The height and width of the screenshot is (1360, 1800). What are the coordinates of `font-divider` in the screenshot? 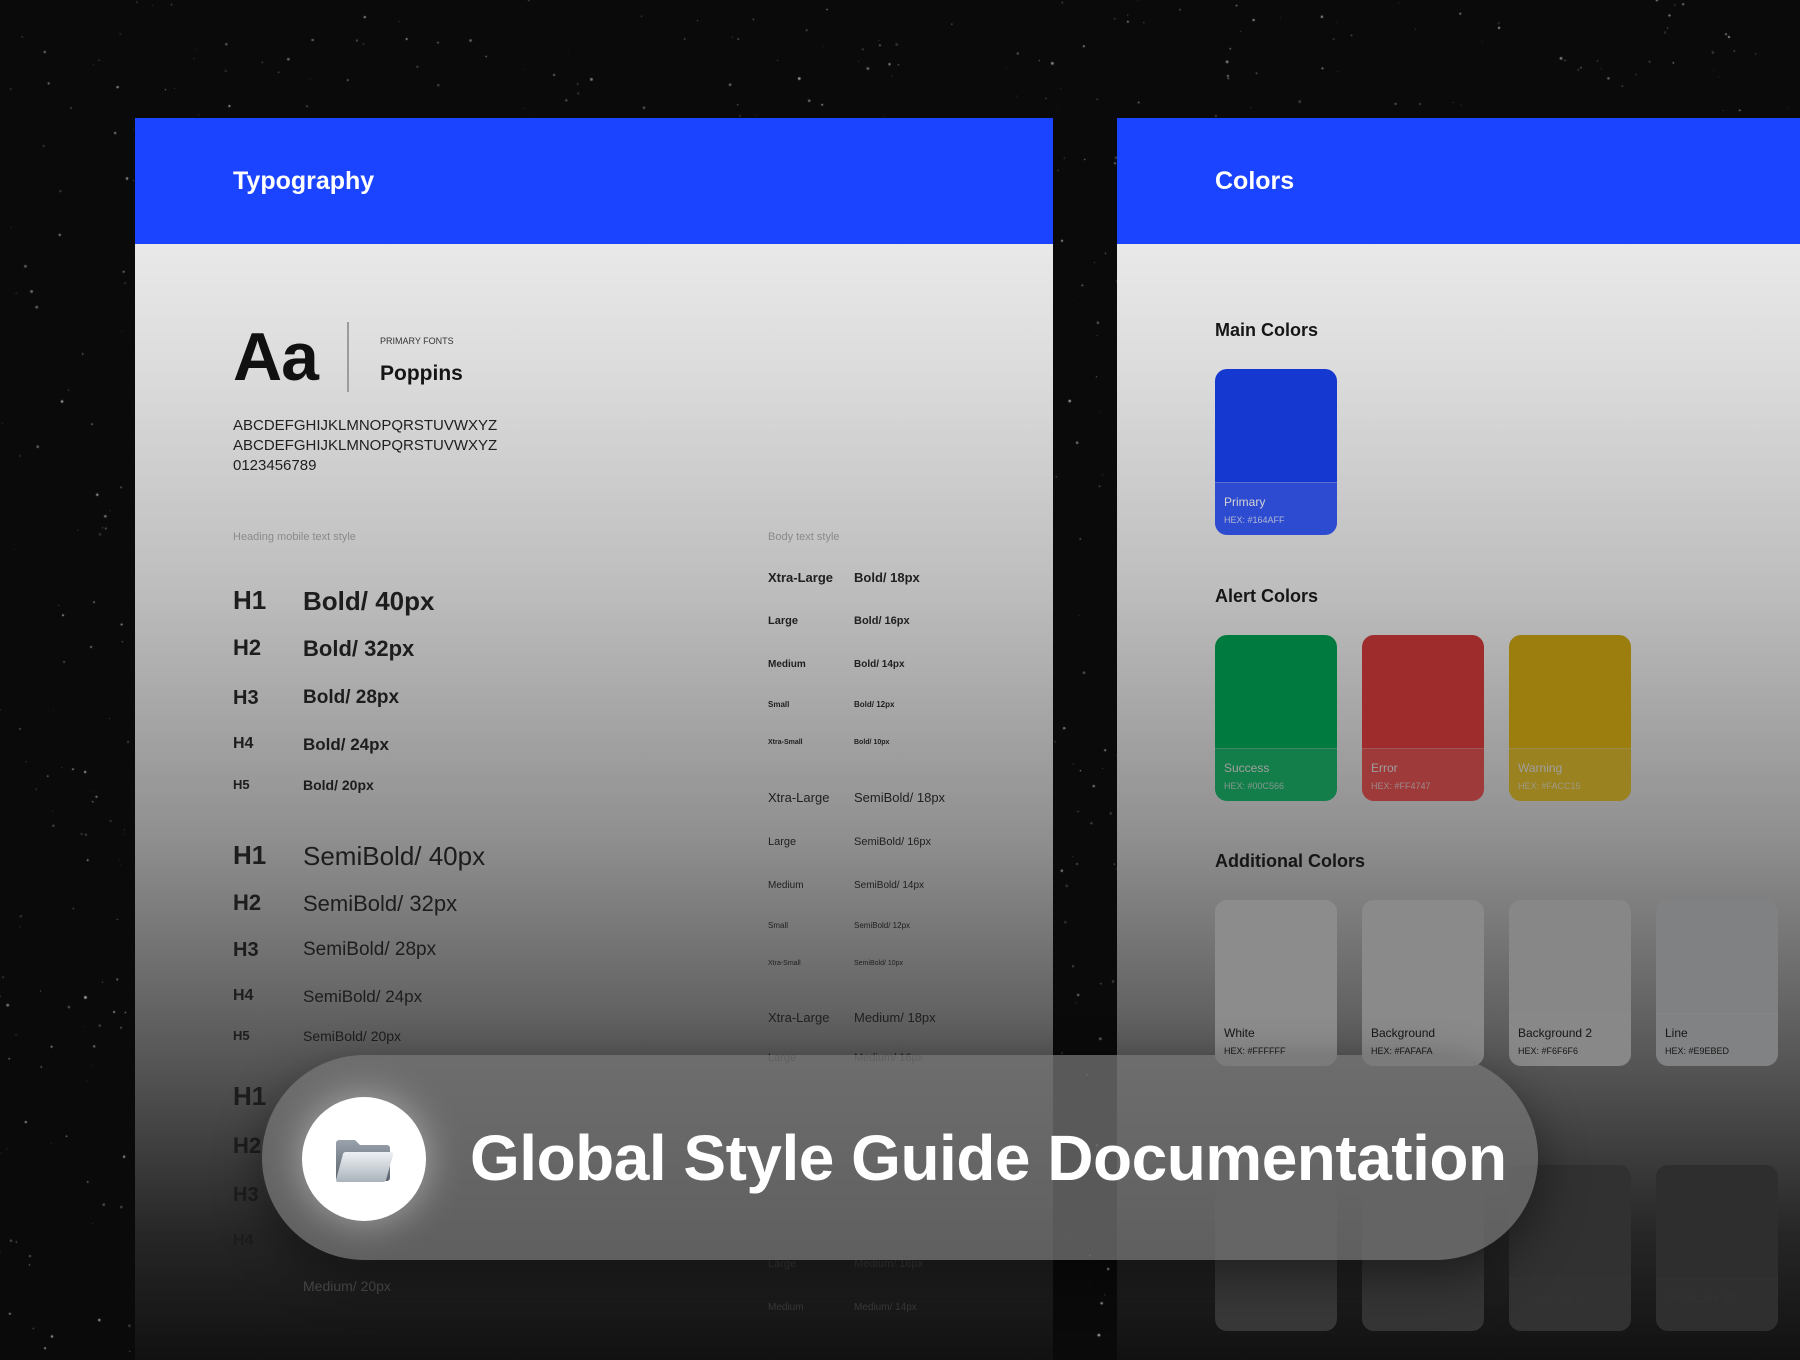 It's located at (348, 357).